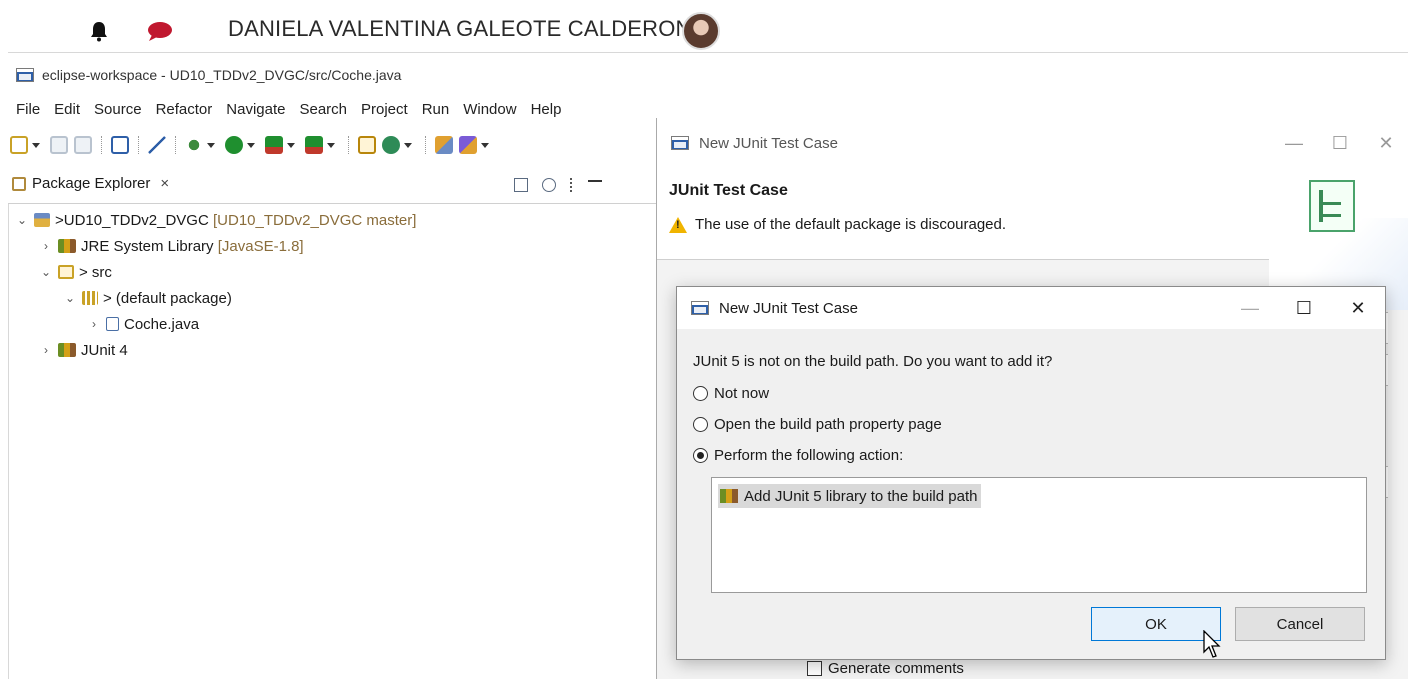  I want to click on project-label: >, so click(59, 220).